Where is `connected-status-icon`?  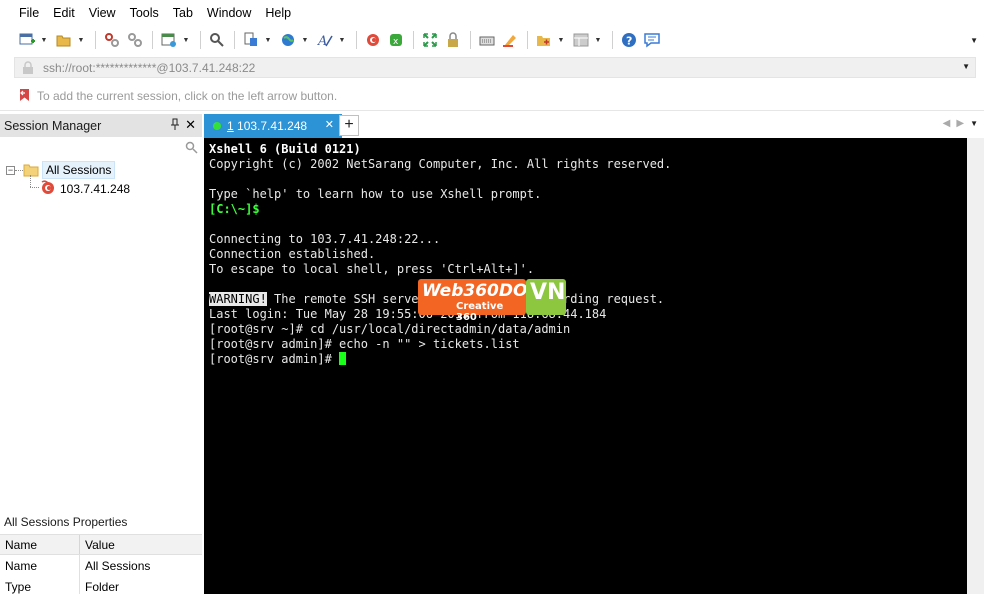 connected-status-icon is located at coordinates (217, 126).